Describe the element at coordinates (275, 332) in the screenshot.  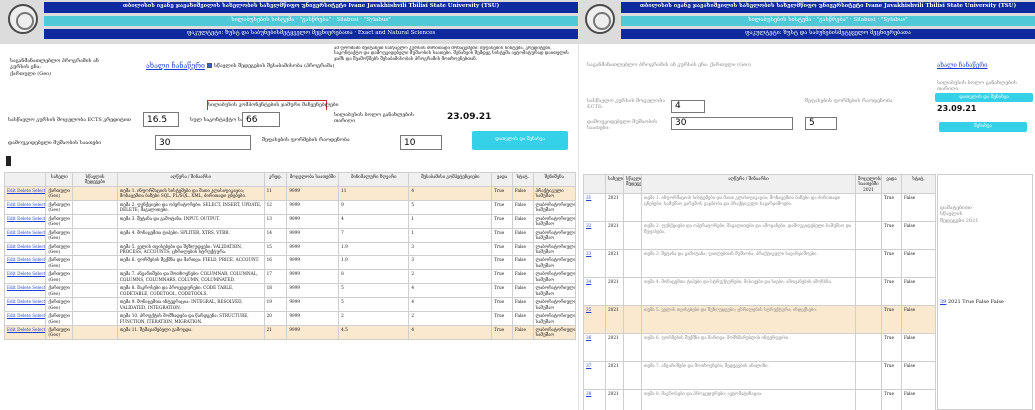
I see `row-credits: 21` at that location.